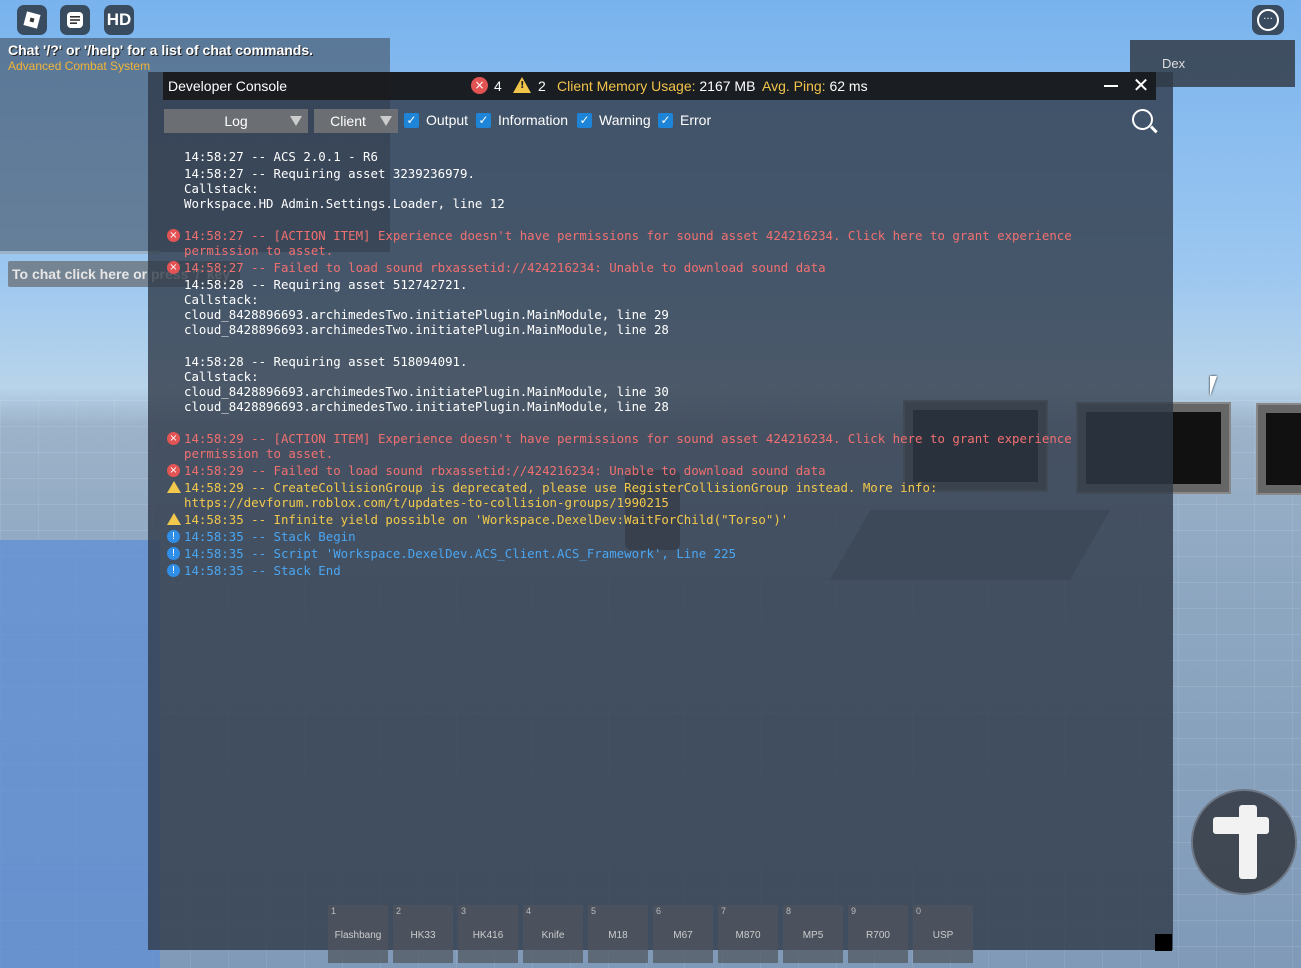 This screenshot has height=968, width=1301. What do you see at coordinates (119, 20) in the screenshot?
I see `hd-admin-button: HD` at bounding box center [119, 20].